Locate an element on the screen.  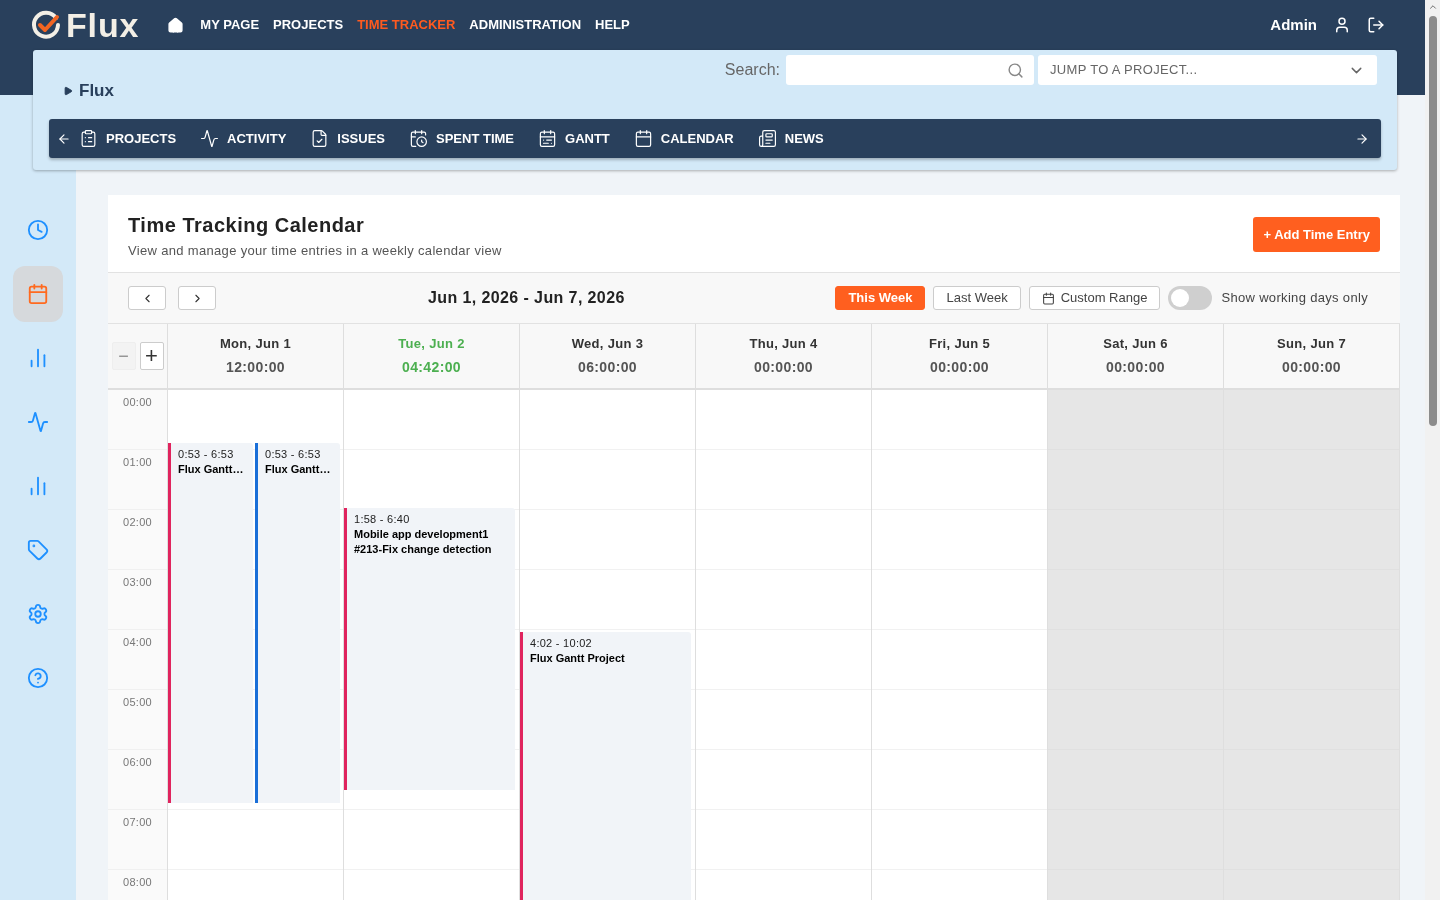
project-menu-link: CALENDAR is located at coordinates (683, 138).